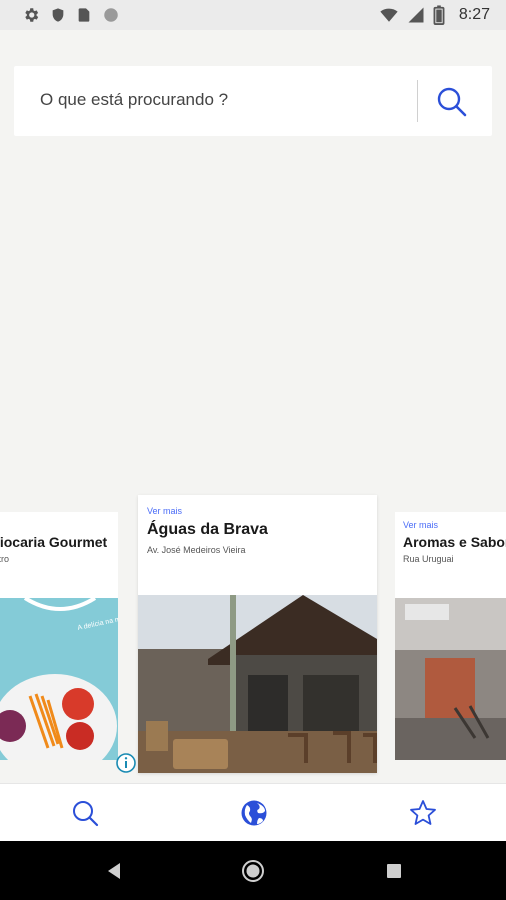 This screenshot has height=900, width=506. I want to click on star-icon, so click(423, 812).